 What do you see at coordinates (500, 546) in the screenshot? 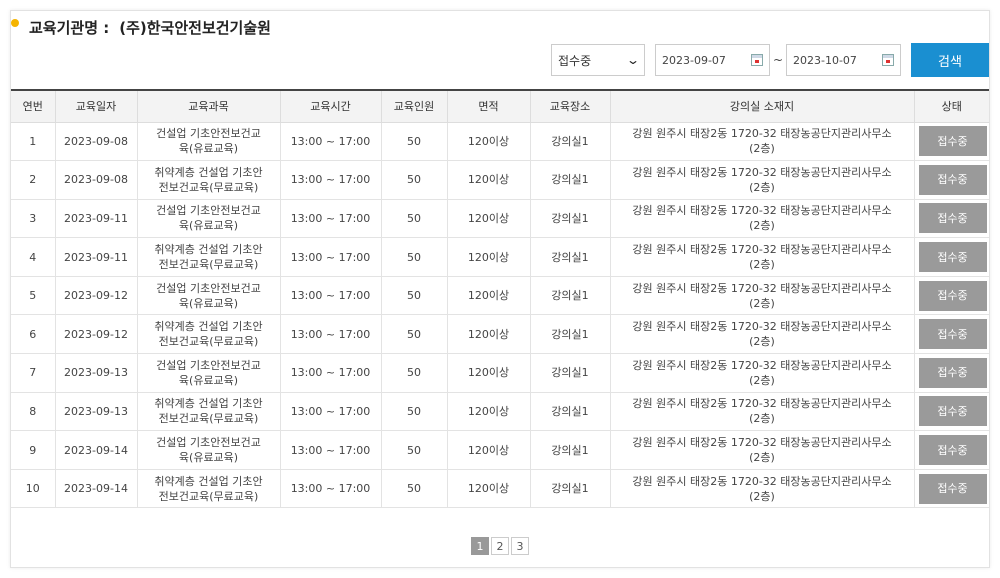
I see `page-link-2: 2` at bounding box center [500, 546].